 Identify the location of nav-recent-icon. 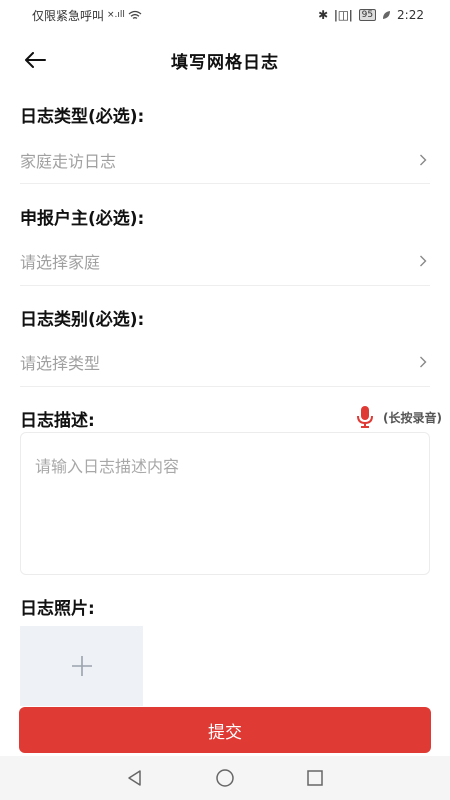
(315, 778).